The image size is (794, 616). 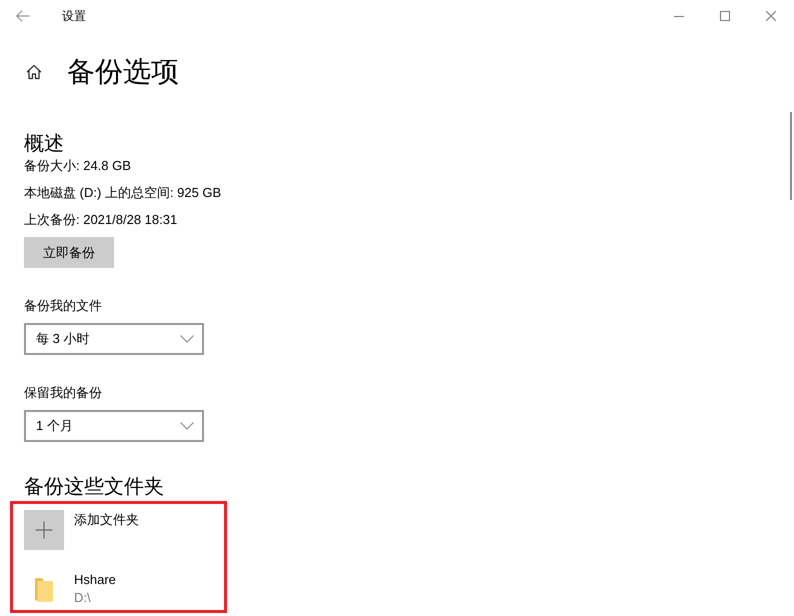 I want to click on close-icon, so click(x=771, y=16).